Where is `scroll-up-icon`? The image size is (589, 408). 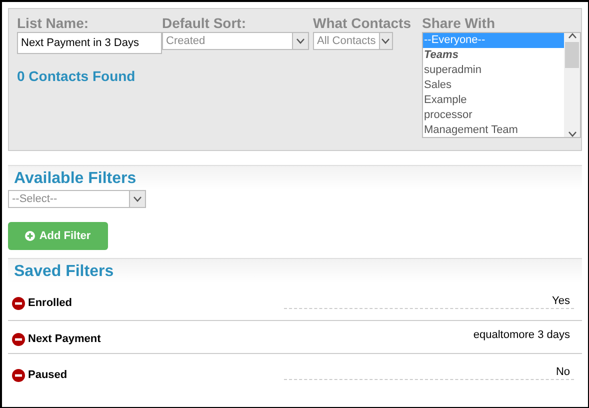 scroll-up-icon is located at coordinates (572, 36).